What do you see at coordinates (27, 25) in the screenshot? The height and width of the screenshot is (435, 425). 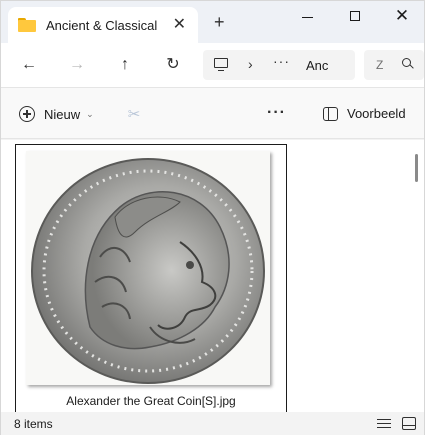 I see `folder-icon` at bounding box center [27, 25].